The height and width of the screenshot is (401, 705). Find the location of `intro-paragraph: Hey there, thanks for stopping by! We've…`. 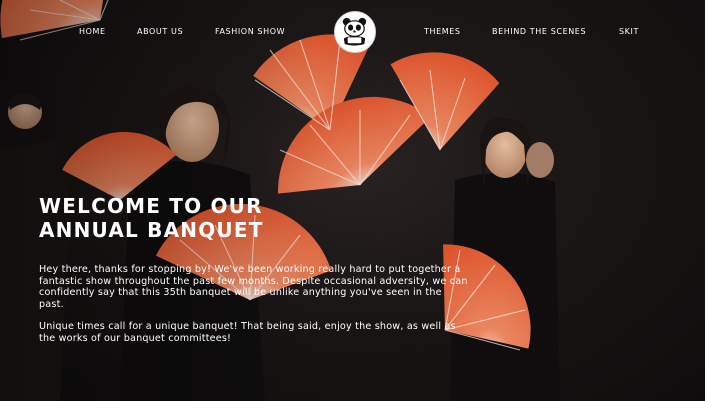

intro-paragraph: Hey there, thanks for stopping by! We've… is located at coordinates (253, 287).